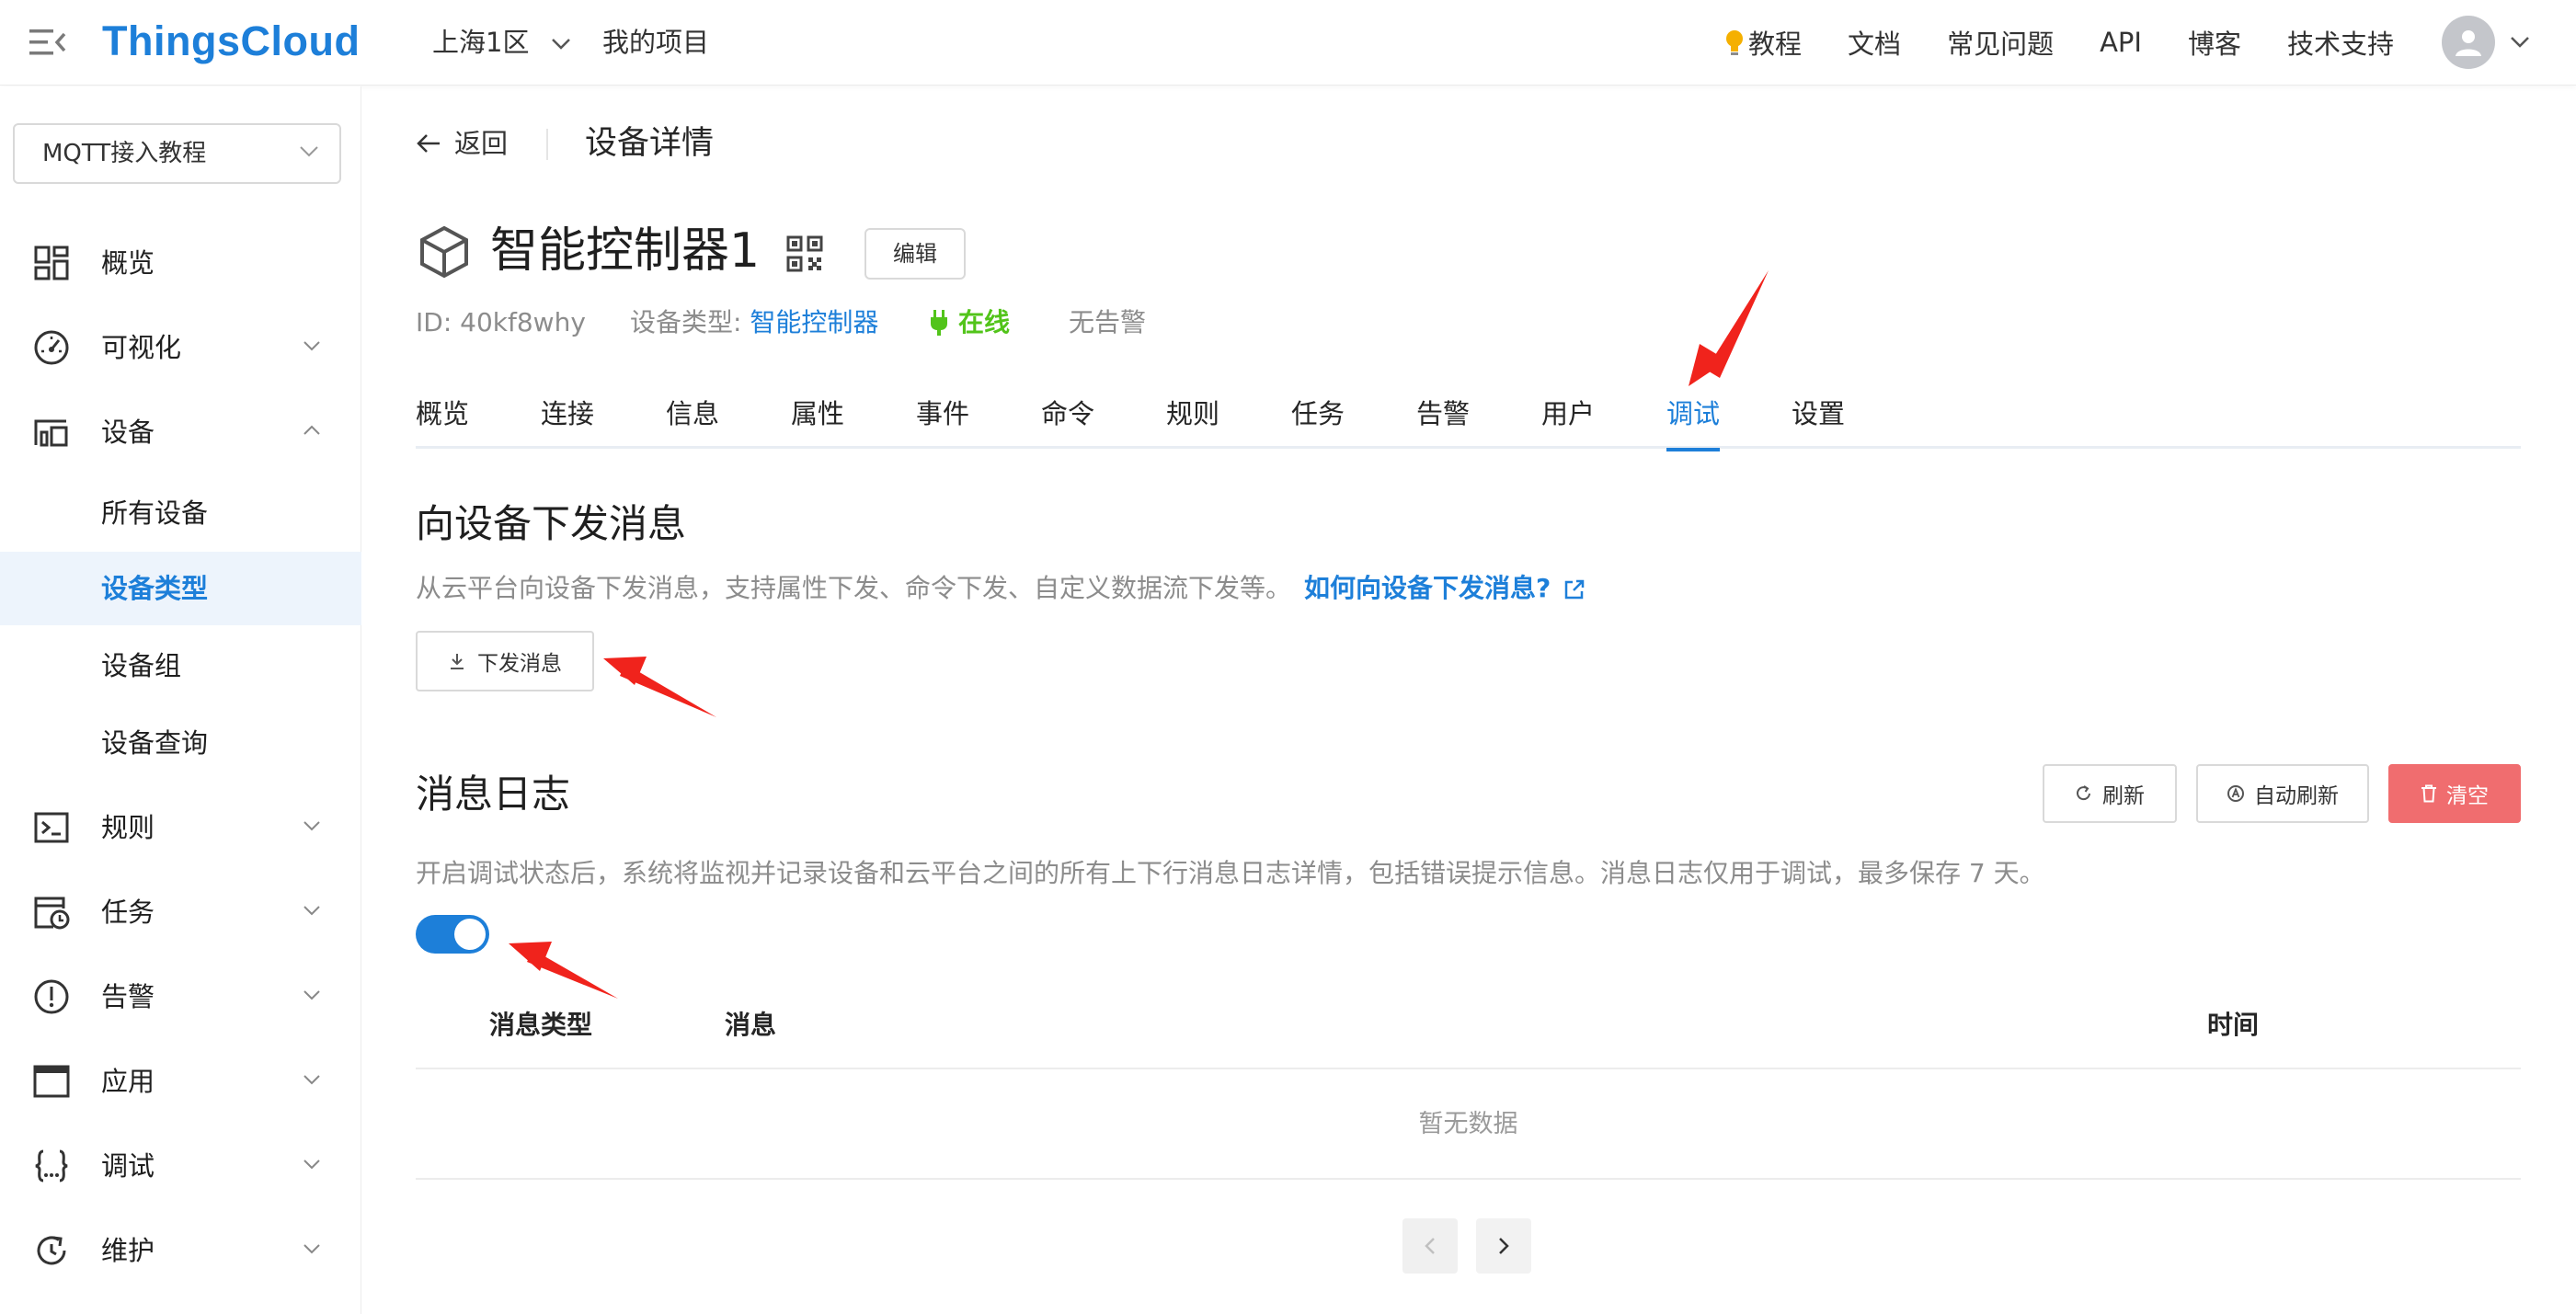 The width and height of the screenshot is (2576, 1314). What do you see at coordinates (181, 666) in the screenshot?
I see `sidebar-subitem-device-groups: 设备组` at bounding box center [181, 666].